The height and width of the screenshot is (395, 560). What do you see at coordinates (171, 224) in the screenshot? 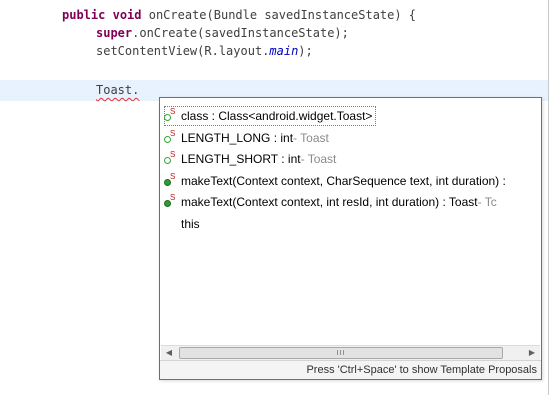
I see `blank-icon` at bounding box center [171, 224].